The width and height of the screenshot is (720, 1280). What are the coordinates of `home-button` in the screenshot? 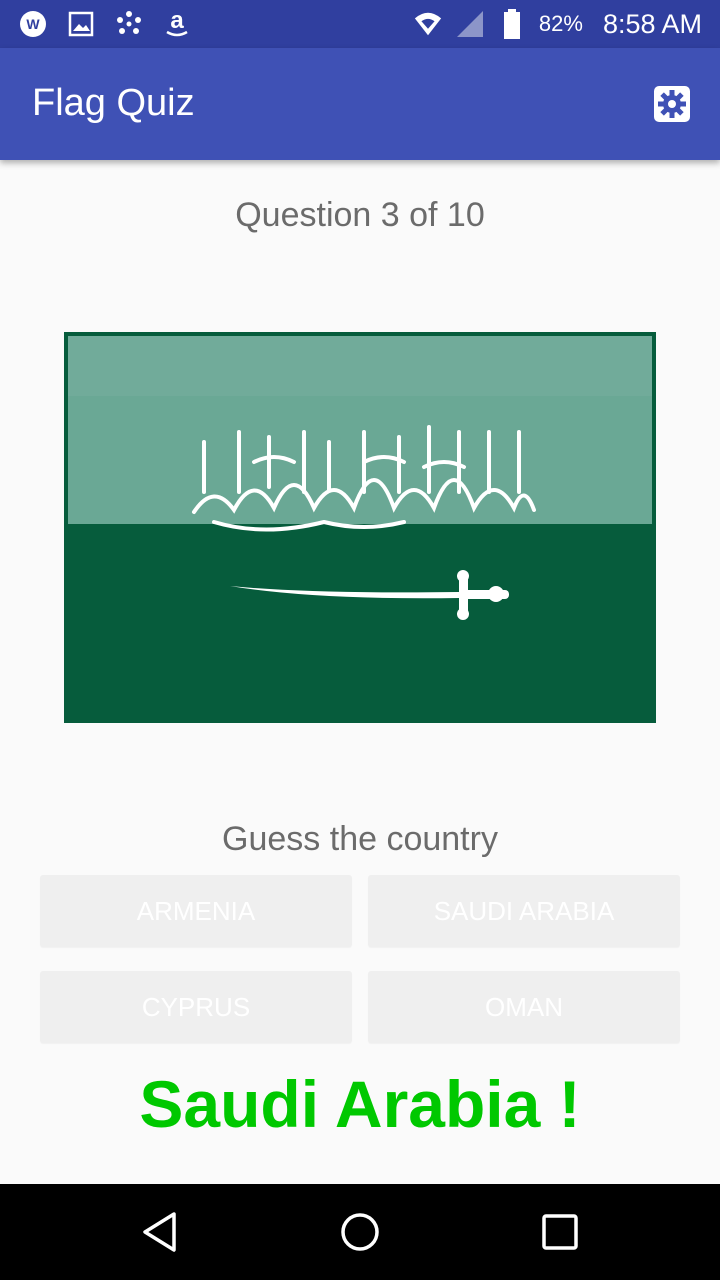 It's located at (360, 1232).